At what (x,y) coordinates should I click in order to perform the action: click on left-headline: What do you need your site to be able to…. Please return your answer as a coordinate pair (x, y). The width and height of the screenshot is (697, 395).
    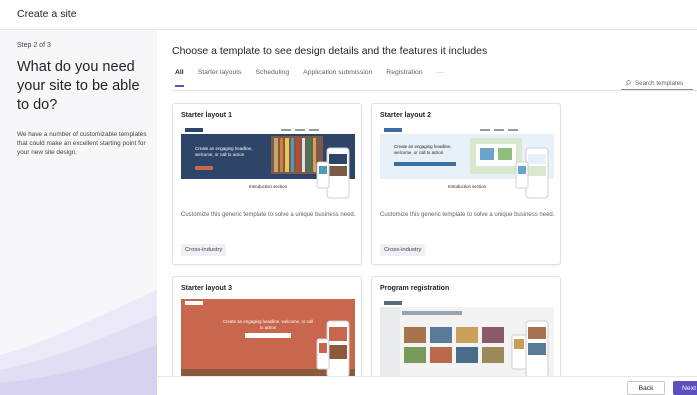
    Looking at the image, I should click on (78, 86).